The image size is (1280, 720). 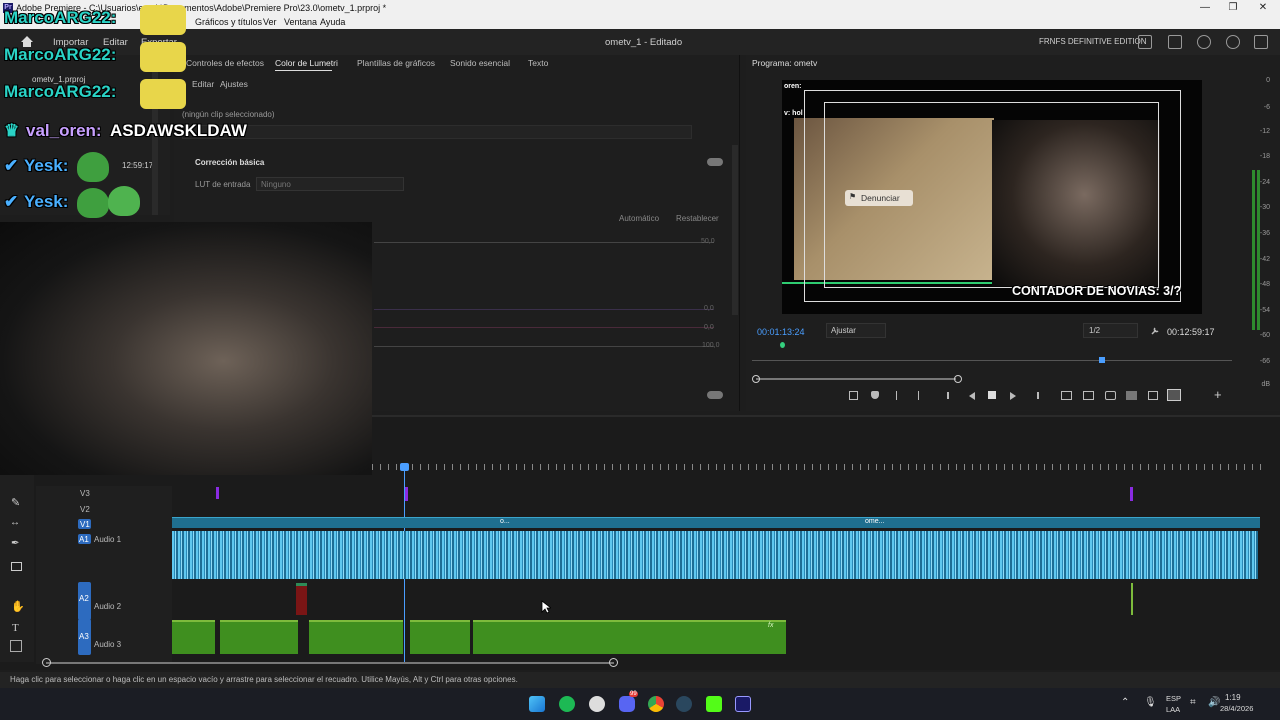 What do you see at coordinates (538, 63) in the screenshot?
I see `tab-text: Texto` at bounding box center [538, 63].